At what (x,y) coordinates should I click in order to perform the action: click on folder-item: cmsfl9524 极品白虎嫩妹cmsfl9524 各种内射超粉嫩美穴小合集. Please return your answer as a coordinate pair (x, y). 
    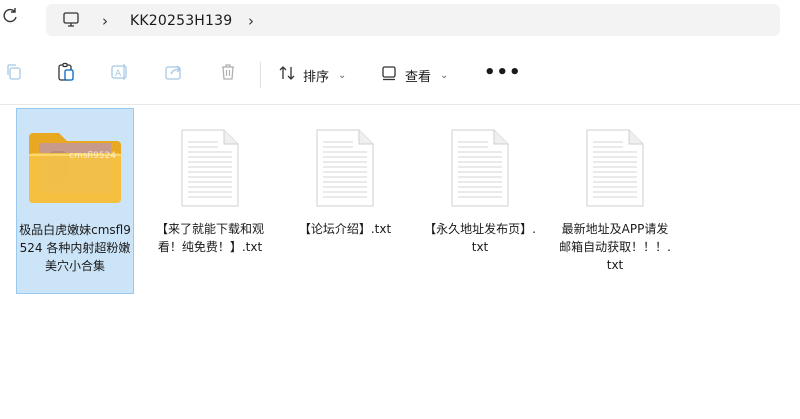
    Looking at the image, I should click on (75, 201).